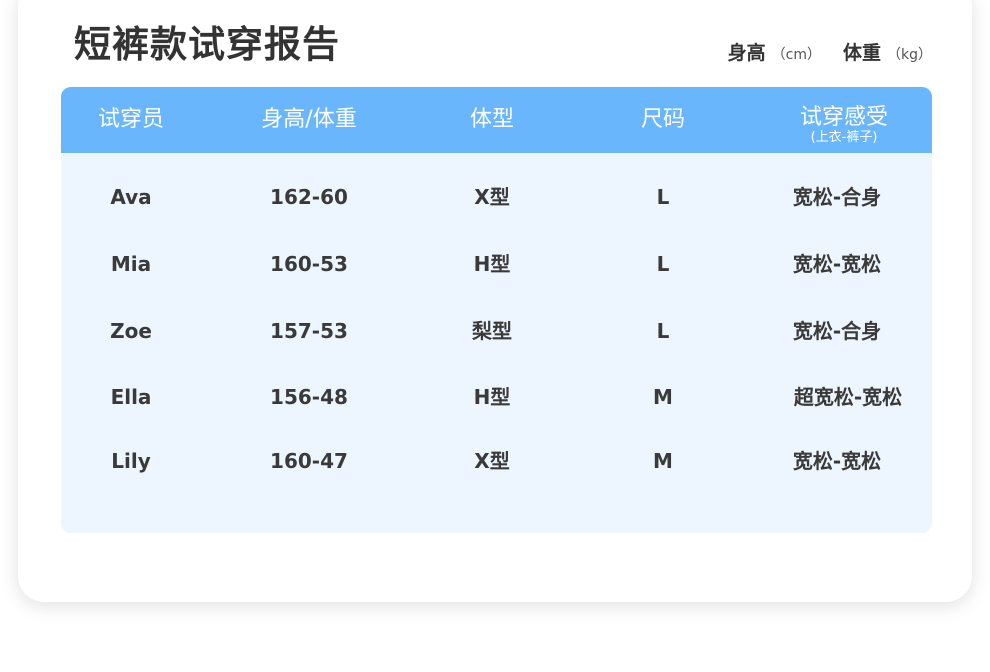 This screenshot has width=990, height=672. What do you see at coordinates (131, 119) in the screenshot?
I see `header-tester: 试穿员` at bounding box center [131, 119].